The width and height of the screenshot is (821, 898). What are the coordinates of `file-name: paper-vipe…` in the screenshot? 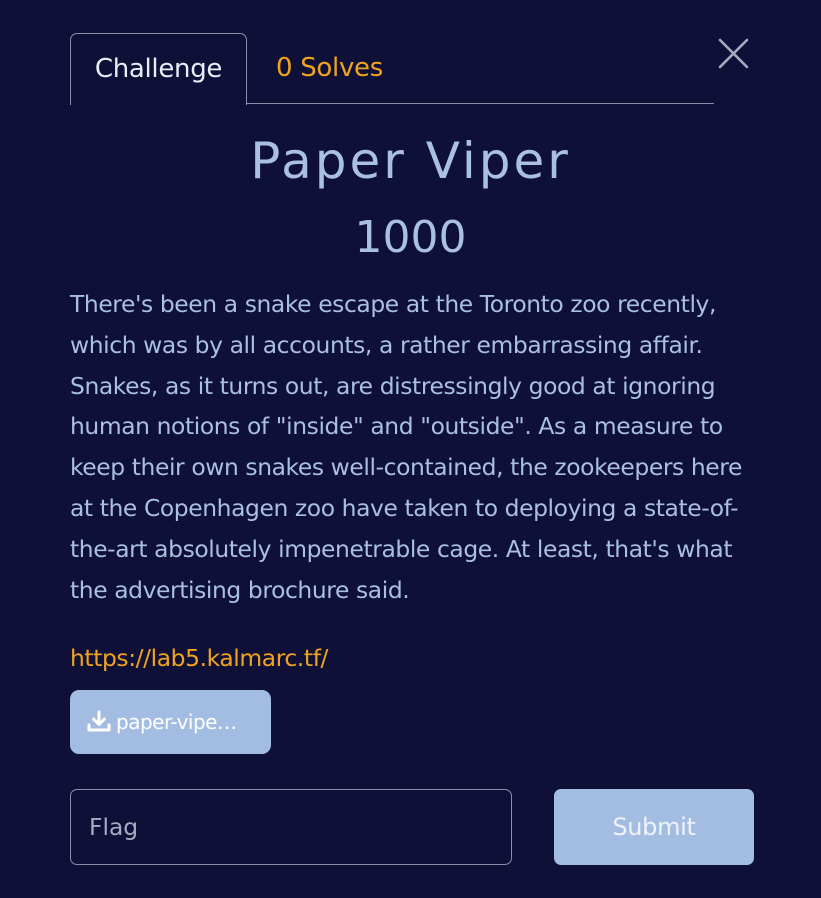 It's located at (176, 722).